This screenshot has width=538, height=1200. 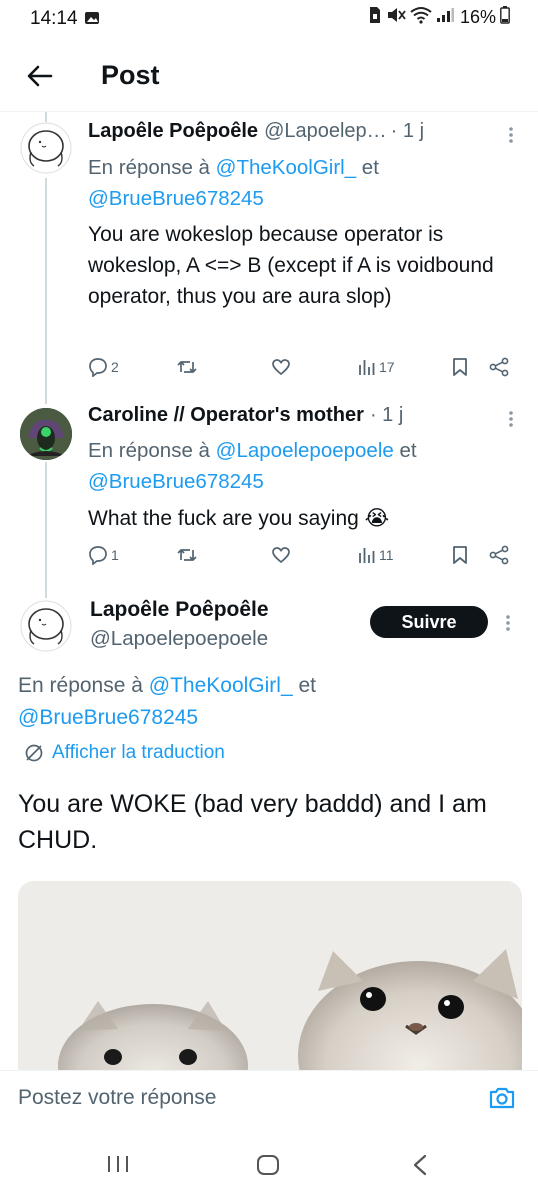 What do you see at coordinates (269, 1100) in the screenshot?
I see `reply-composer: Postez votre réponse` at bounding box center [269, 1100].